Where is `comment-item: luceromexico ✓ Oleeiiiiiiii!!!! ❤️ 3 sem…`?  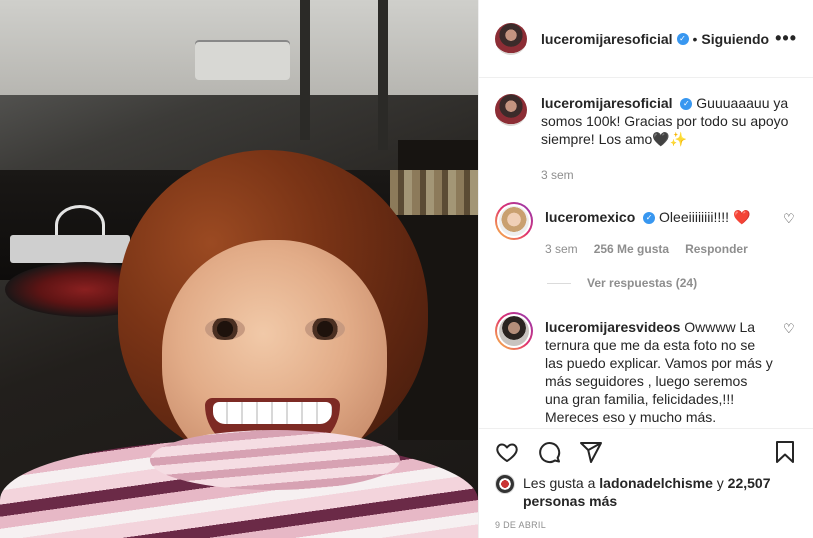
comment-item: luceromexico ✓ Oleeiiiiiiii!!!! ❤️ 3 sem… is located at coordinates (646, 230).